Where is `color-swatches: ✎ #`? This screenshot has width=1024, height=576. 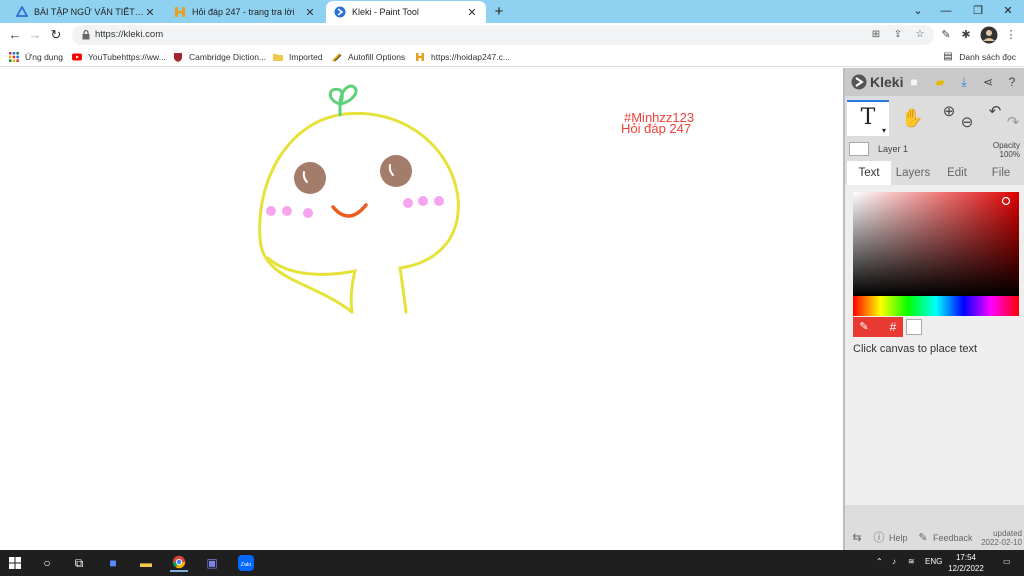 color-swatches: ✎ # is located at coordinates (936, 327).